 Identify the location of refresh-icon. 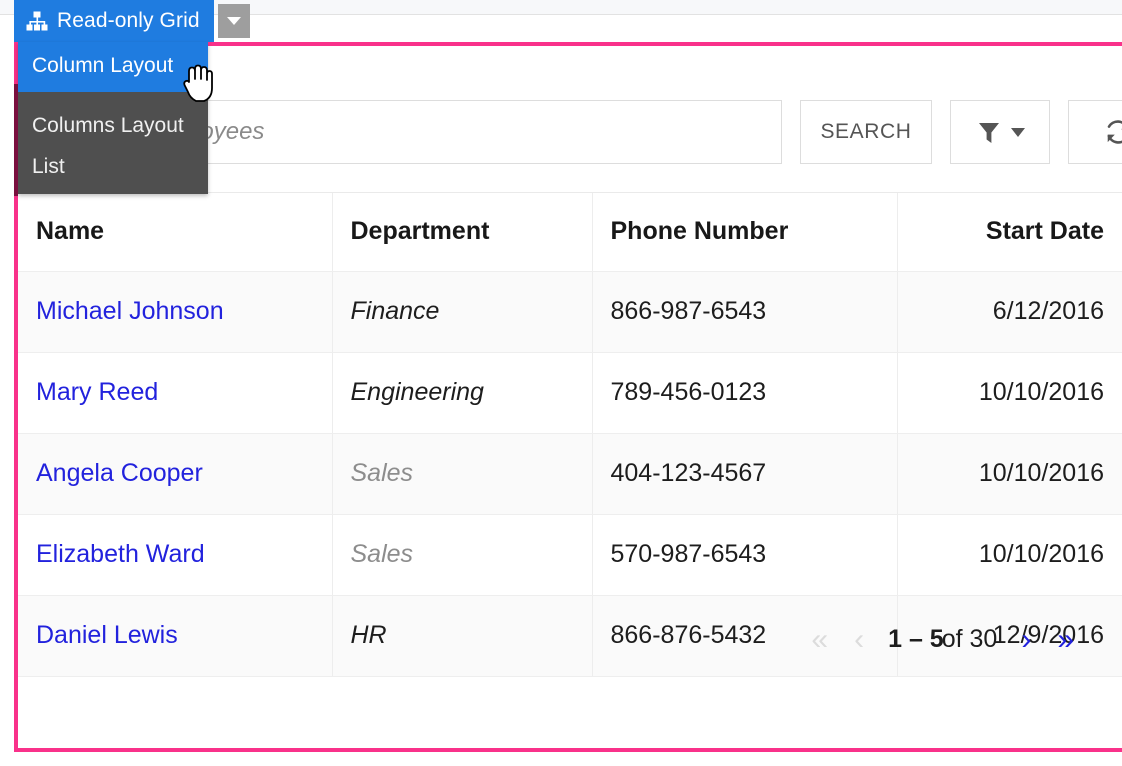
(1112, 132).